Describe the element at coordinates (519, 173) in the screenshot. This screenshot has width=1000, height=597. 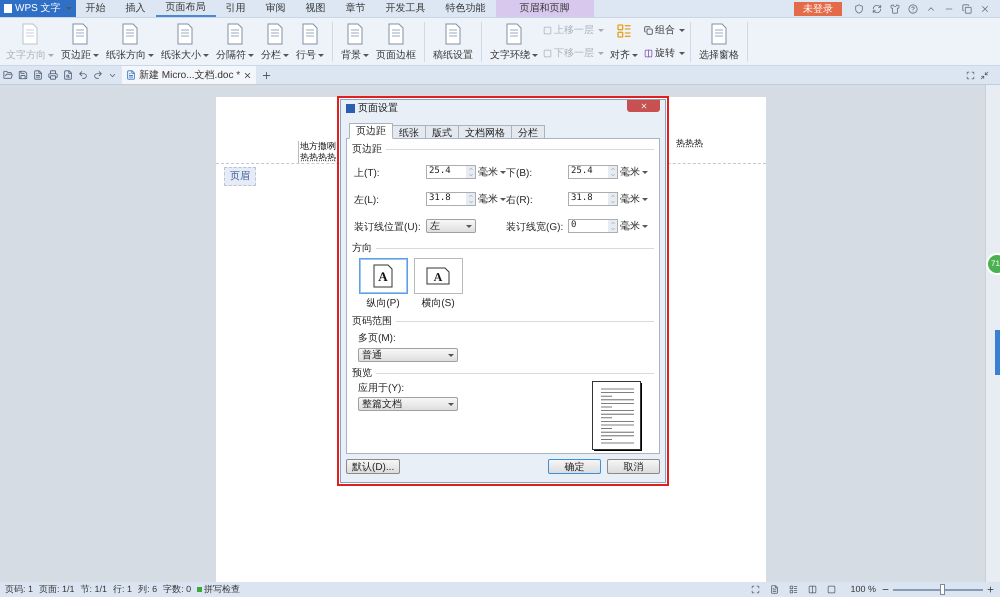
I see `field-label: 下(B):` at that location.